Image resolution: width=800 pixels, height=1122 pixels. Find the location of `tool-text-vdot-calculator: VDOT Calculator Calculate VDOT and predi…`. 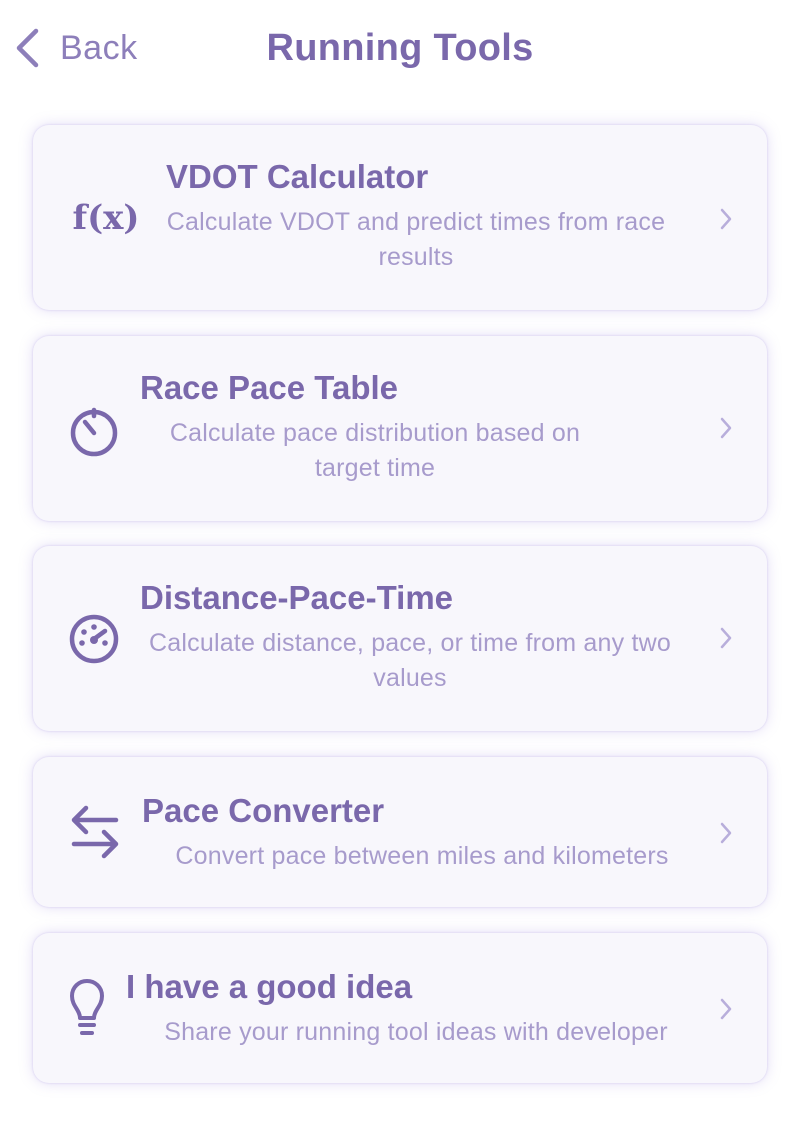

tool-text-vdot-calculator: VDOT Calculator Calculate VDOT and predi… is located at coordinates (416, 216).